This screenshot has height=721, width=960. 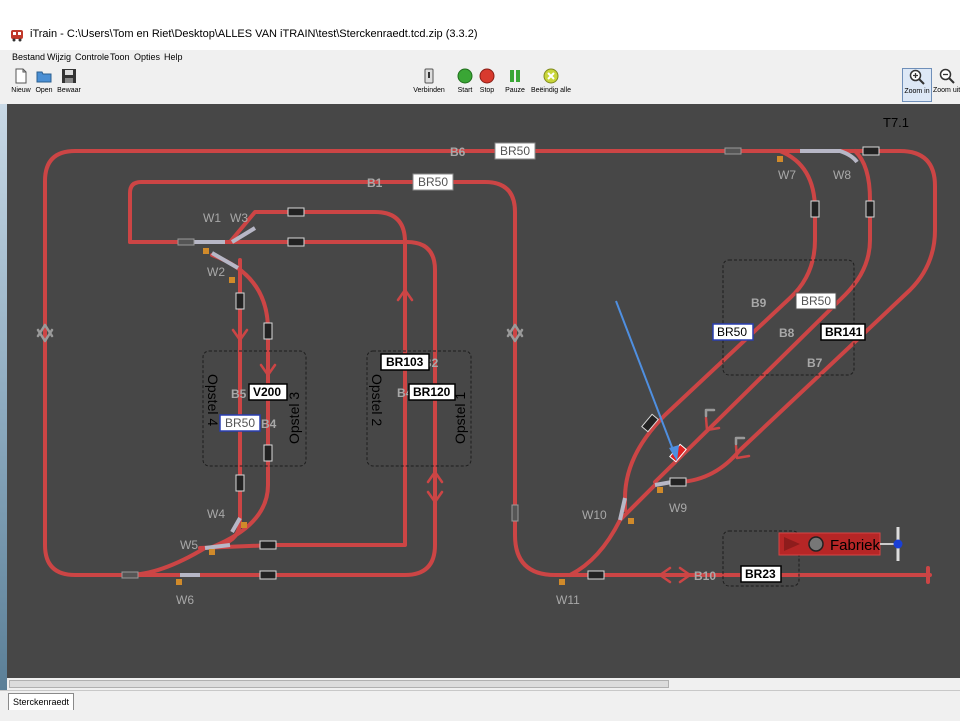 I want to click on menu-wijzig: Wijzig, so click(x=59, y=57).